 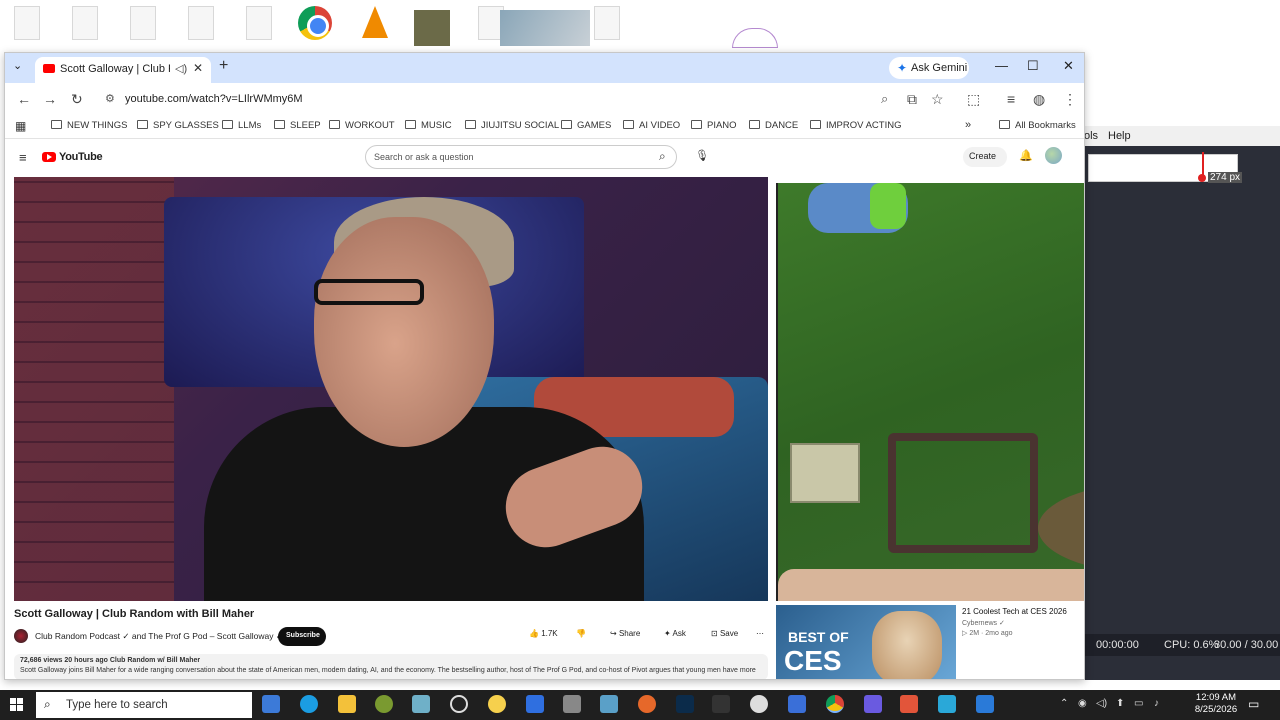 What do you see at coordinates (20, 126) in the screenshot?
I see `apps-grid-icon: ▦` at bounding box center [20, 126].